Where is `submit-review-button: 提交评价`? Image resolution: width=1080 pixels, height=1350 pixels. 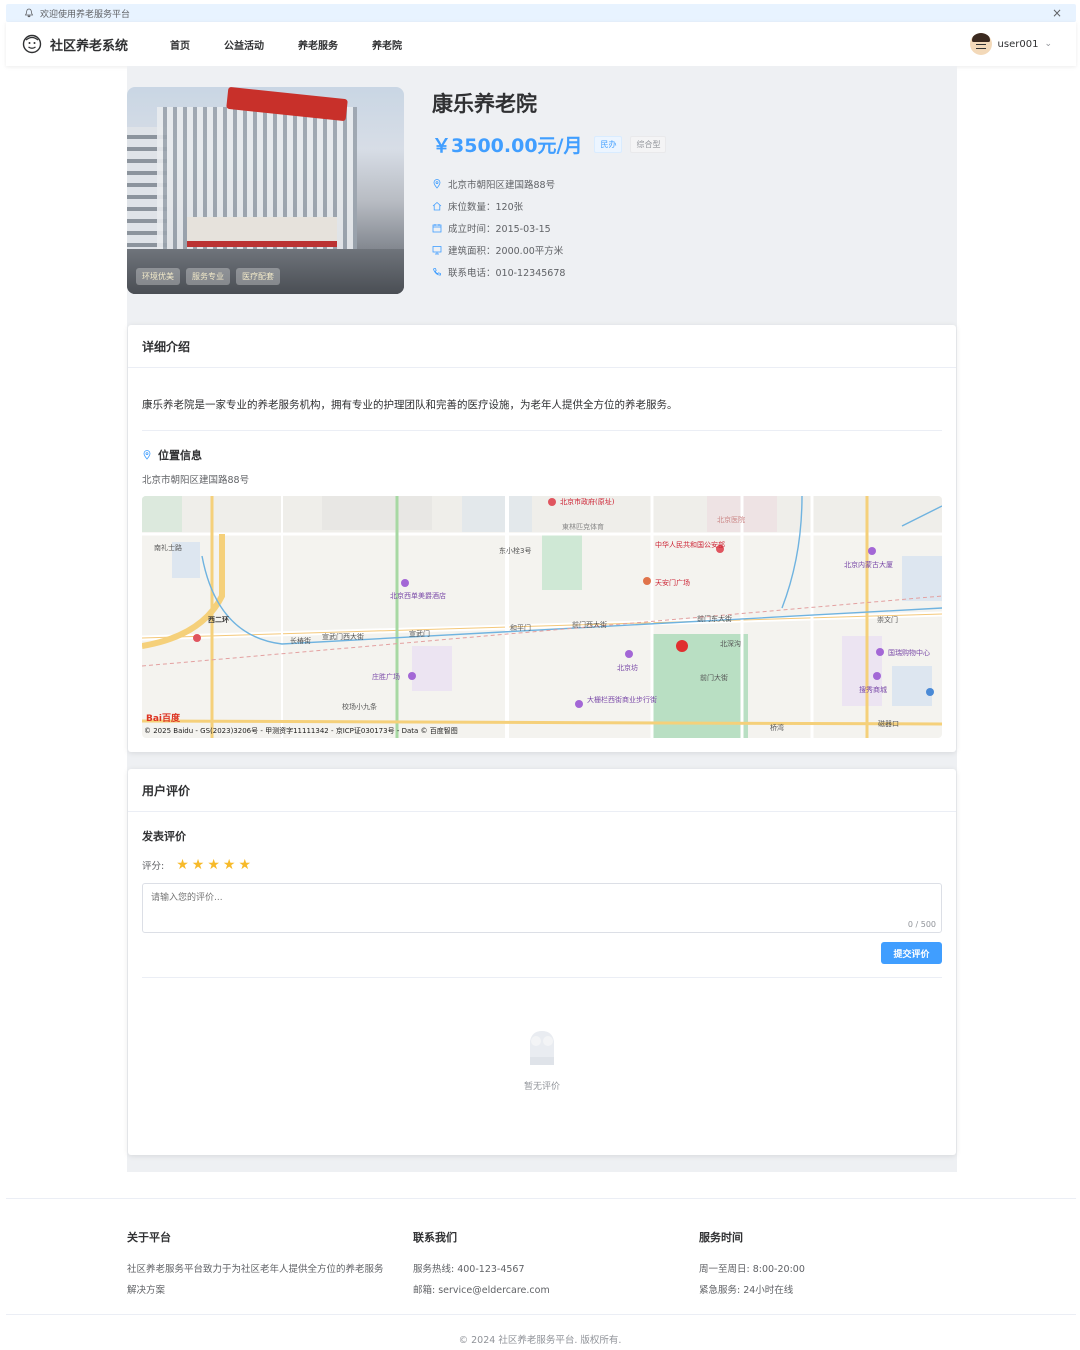
submit-review-button: 提交评价 is located at coordinates (911, 953).